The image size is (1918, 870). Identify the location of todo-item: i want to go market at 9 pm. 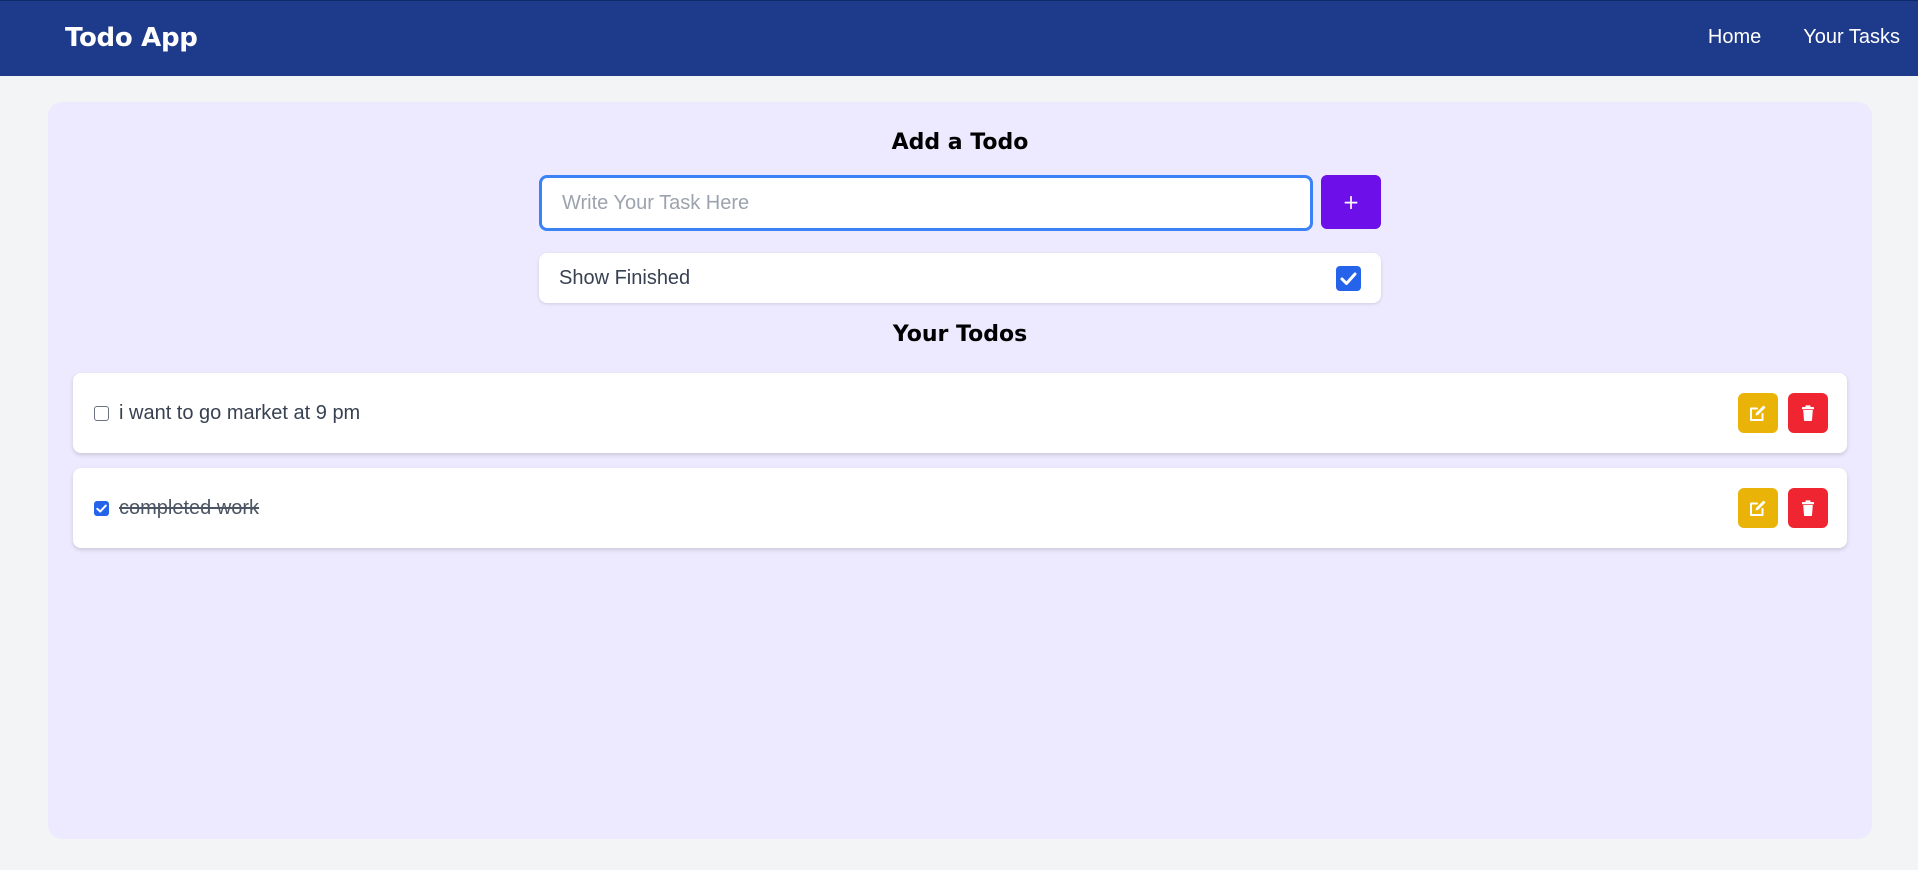
(960, 413).